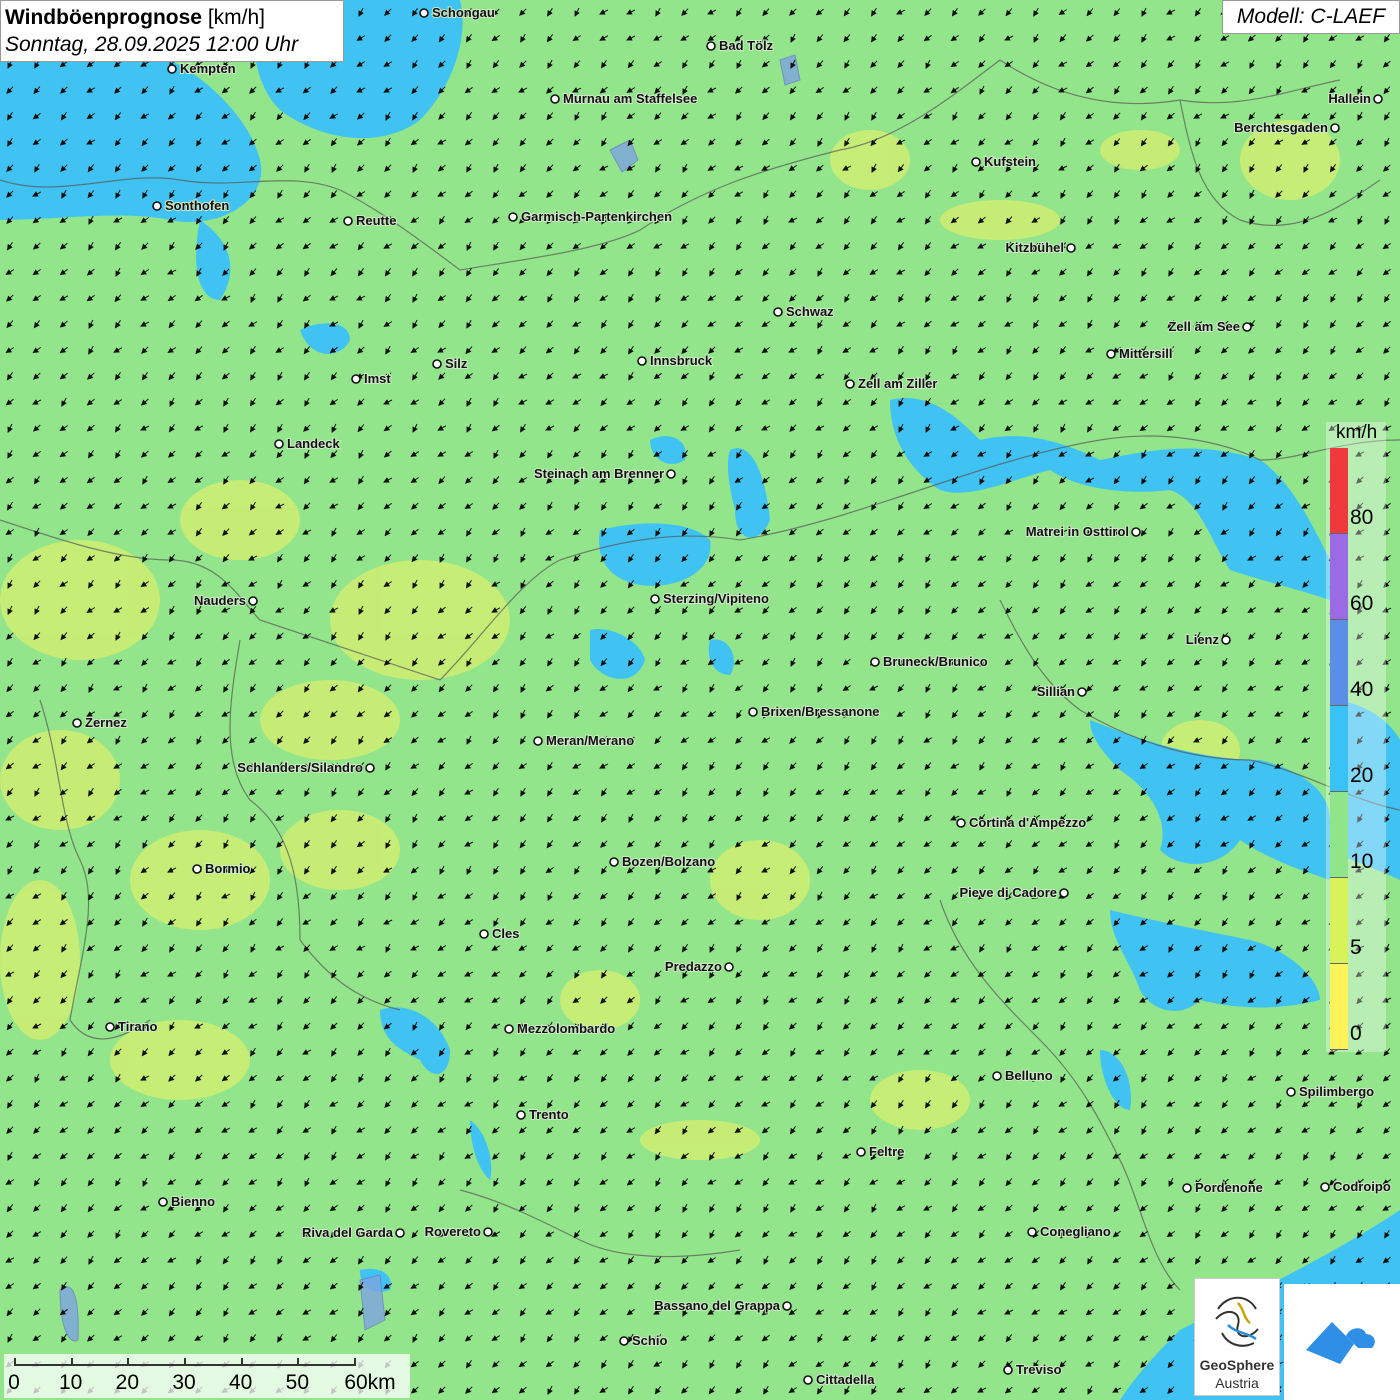  I want to click on city-label: Sillian, so click(1056, 691).